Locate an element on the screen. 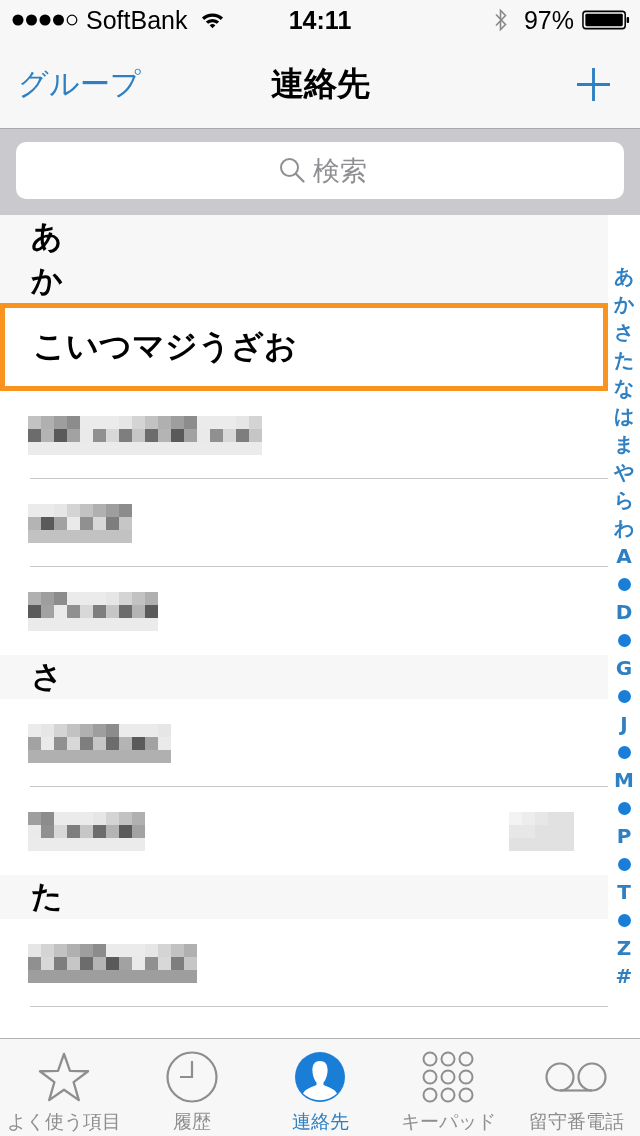 This screenshot has width=640, height=1136. tab: 履歴 is located at coordinates (192, 1087).